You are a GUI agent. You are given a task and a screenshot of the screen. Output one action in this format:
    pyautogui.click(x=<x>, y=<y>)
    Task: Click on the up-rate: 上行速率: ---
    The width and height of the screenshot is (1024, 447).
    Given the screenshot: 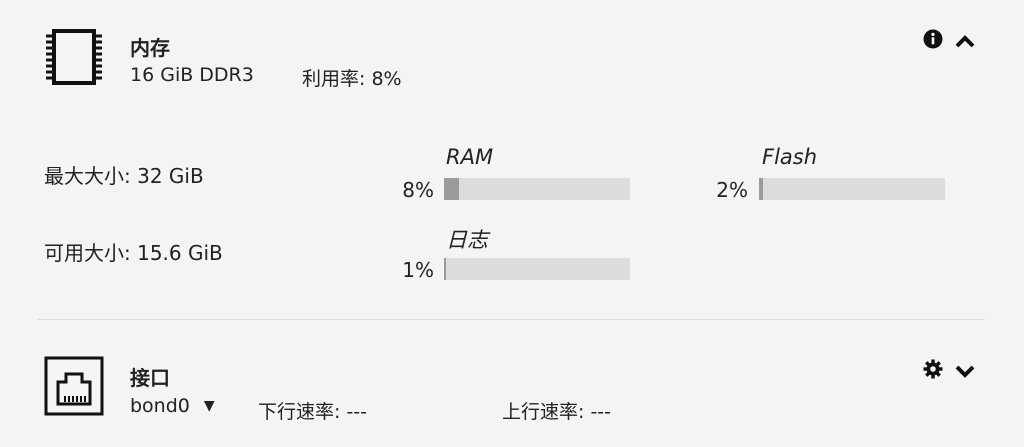 What is the action you would take?
    pyautogui.click(x=557, y=412)
    